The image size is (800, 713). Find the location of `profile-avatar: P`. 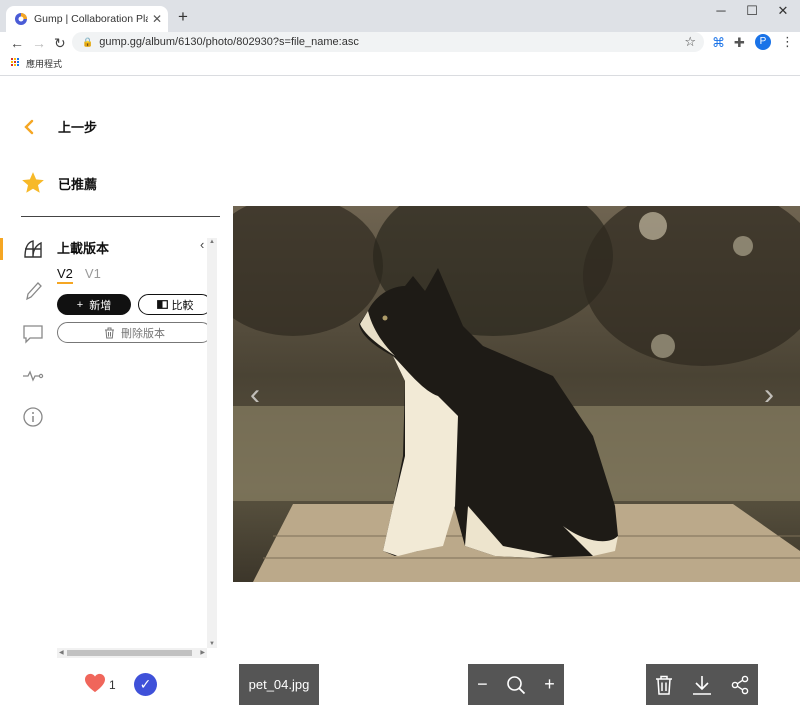

profile-avatar: P is located at coordinates (763, 42).